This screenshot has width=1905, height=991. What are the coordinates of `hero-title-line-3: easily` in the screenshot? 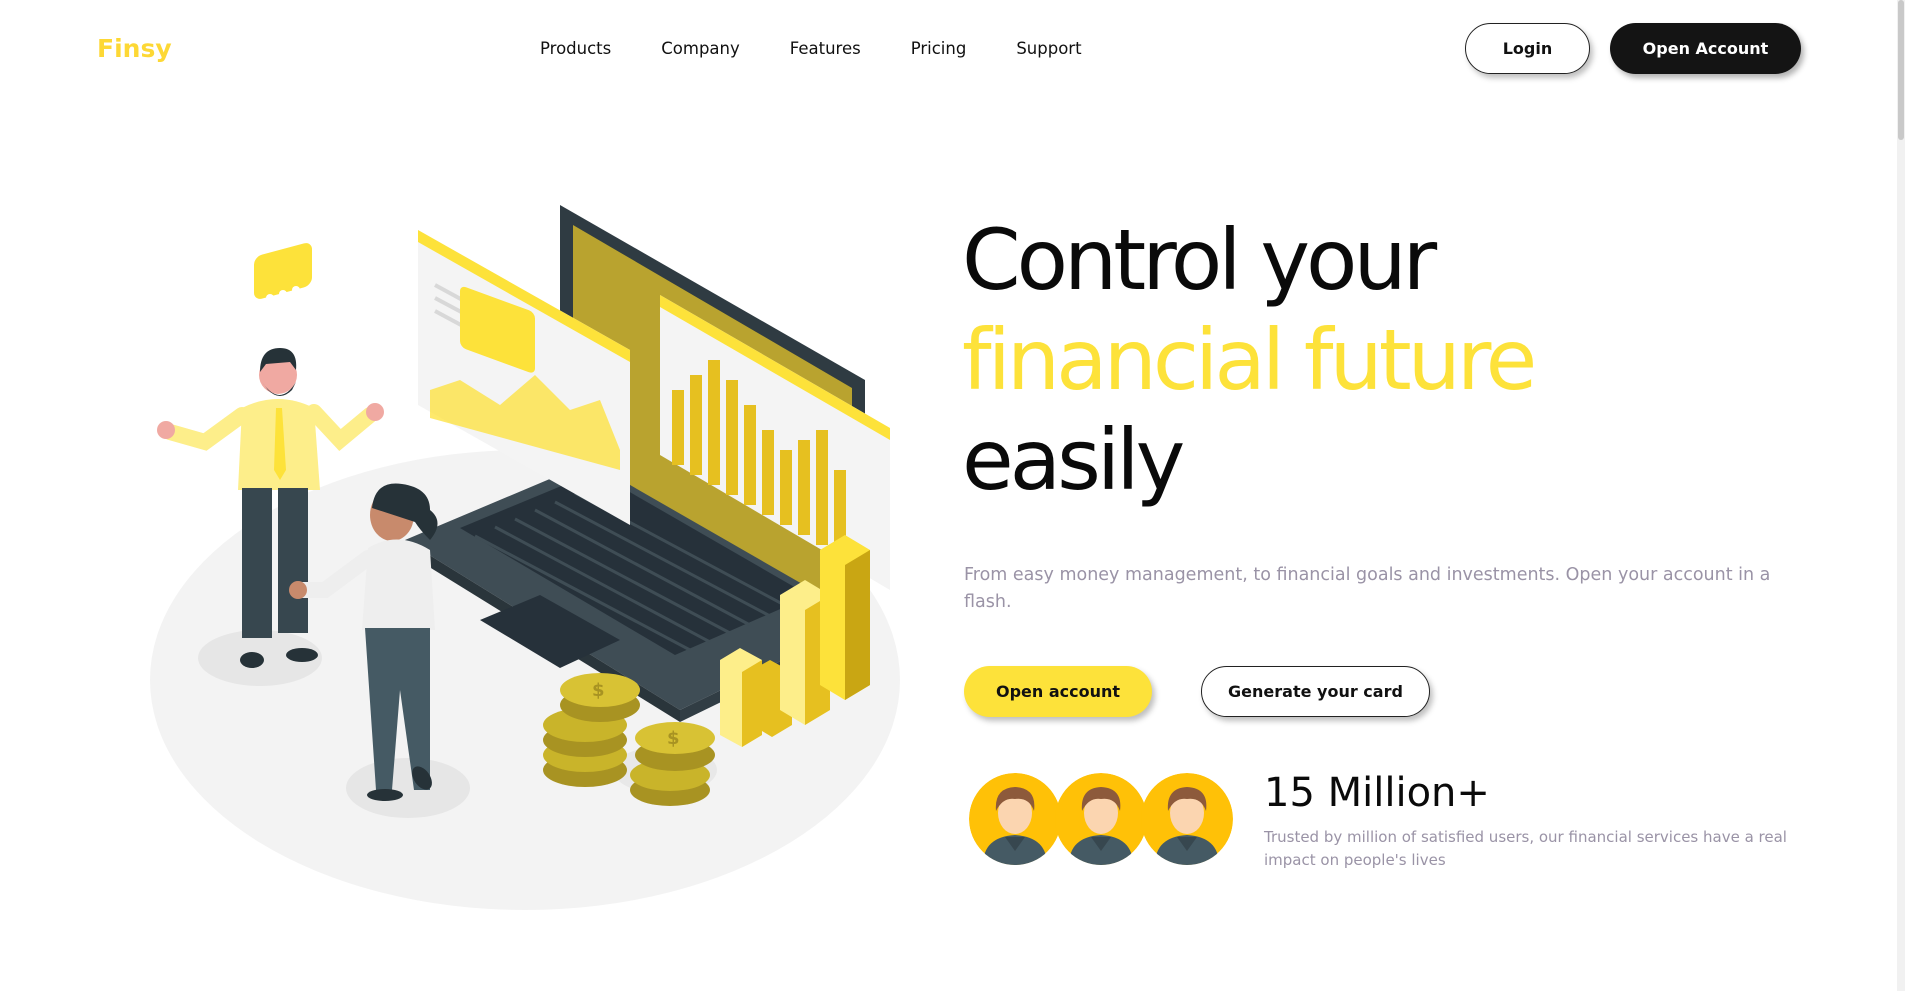 It's located at (1073, 460).